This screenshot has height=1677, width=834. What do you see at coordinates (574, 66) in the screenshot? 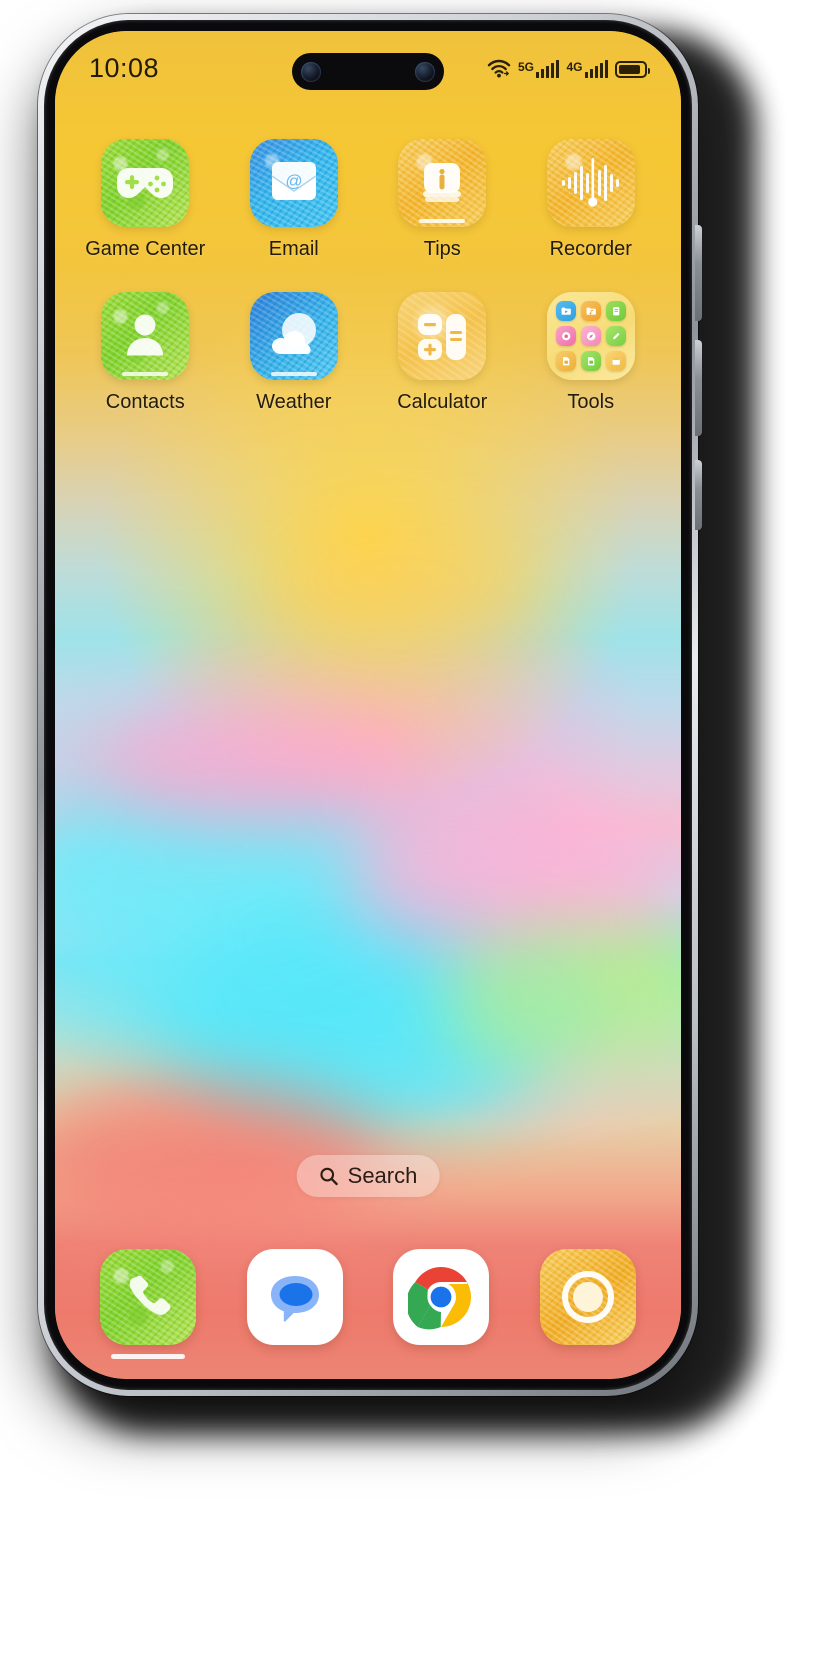
I see `signal-4g-label: 4G` at bounding box center [574, 66].